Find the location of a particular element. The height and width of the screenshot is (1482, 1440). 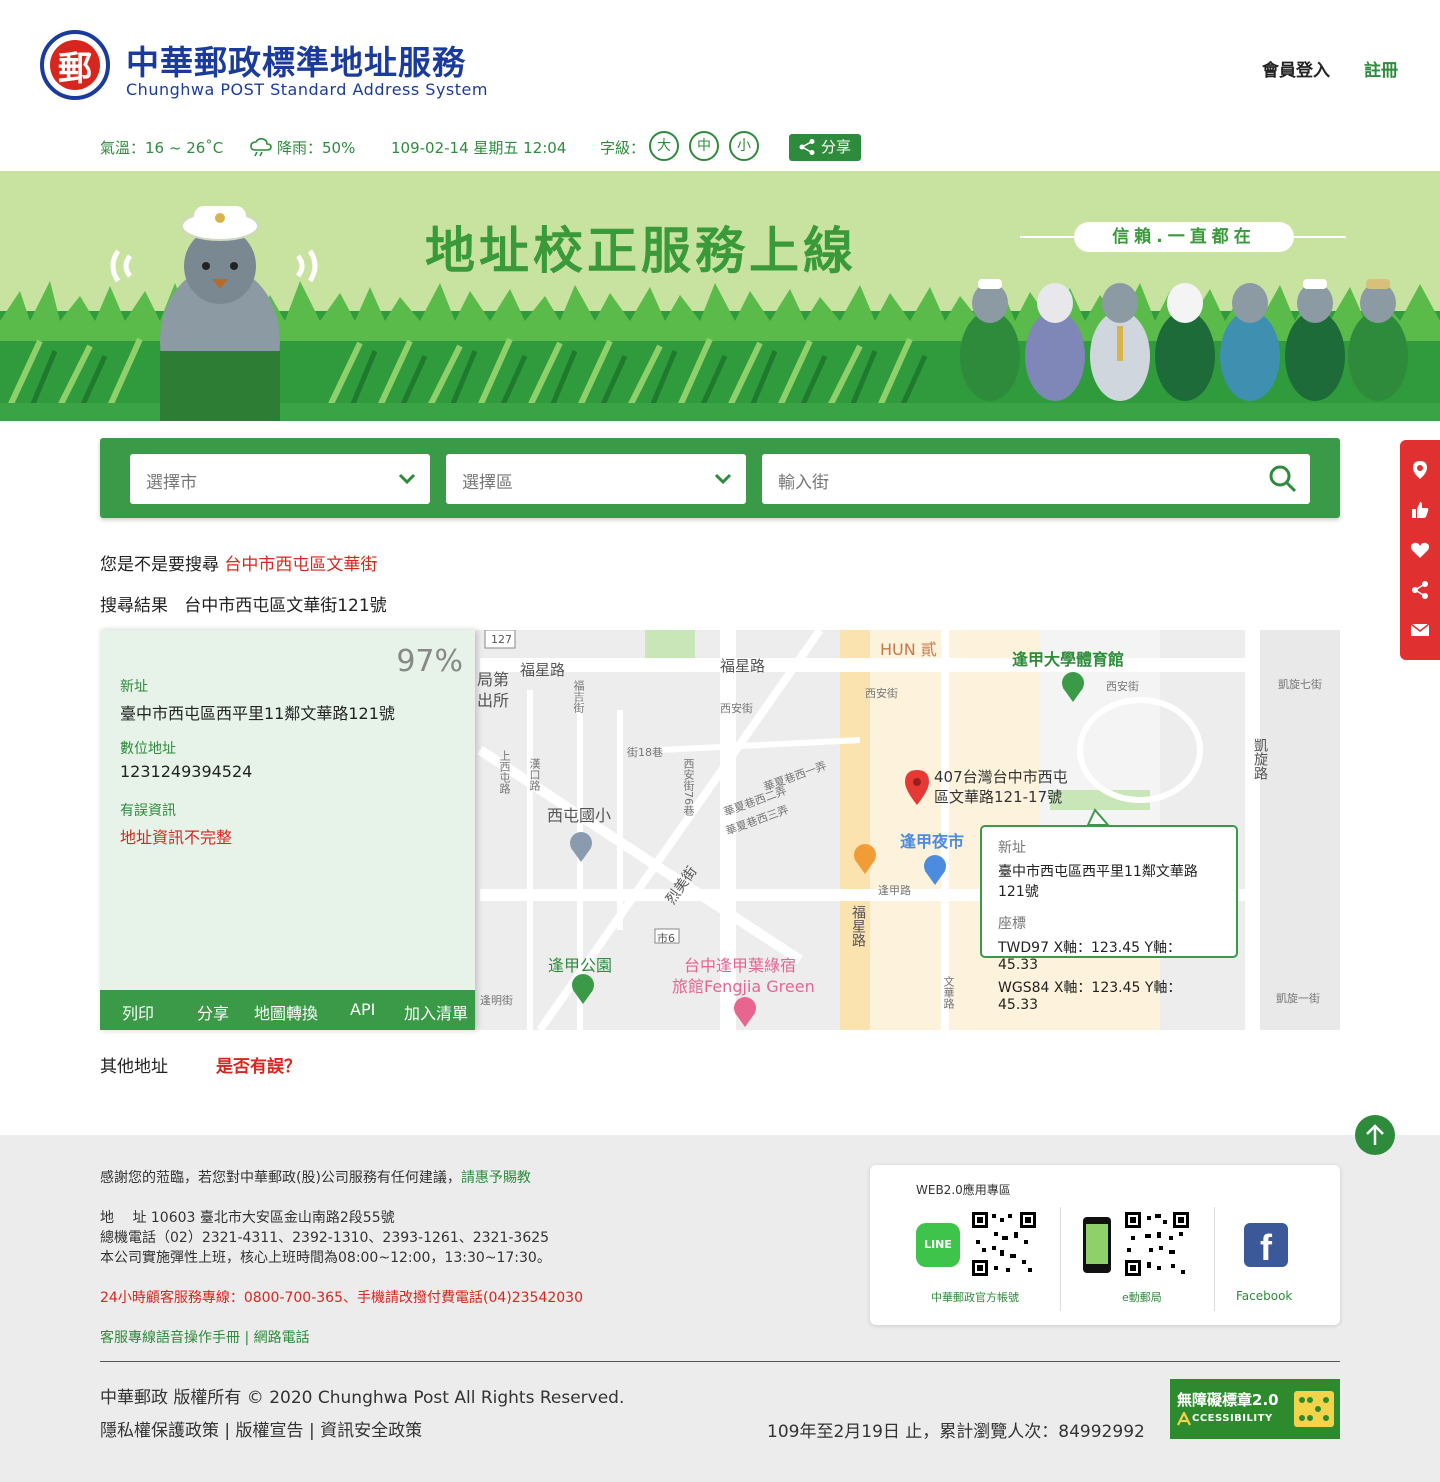

map-label: 西安街76巷 is located at coordinates (688, 787).